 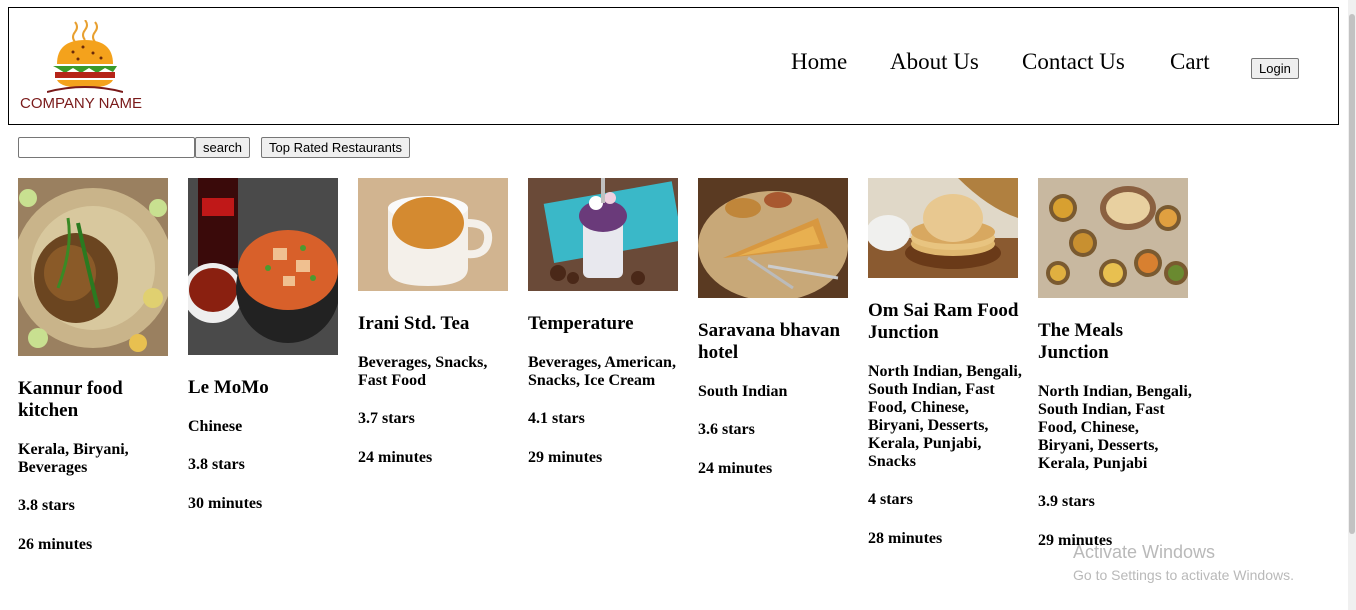 What do you see at coordinates (55, 544) in the screenshot?
I see `restaurant-delivery-time: 26 minutes` at bounding box center [55, 544].